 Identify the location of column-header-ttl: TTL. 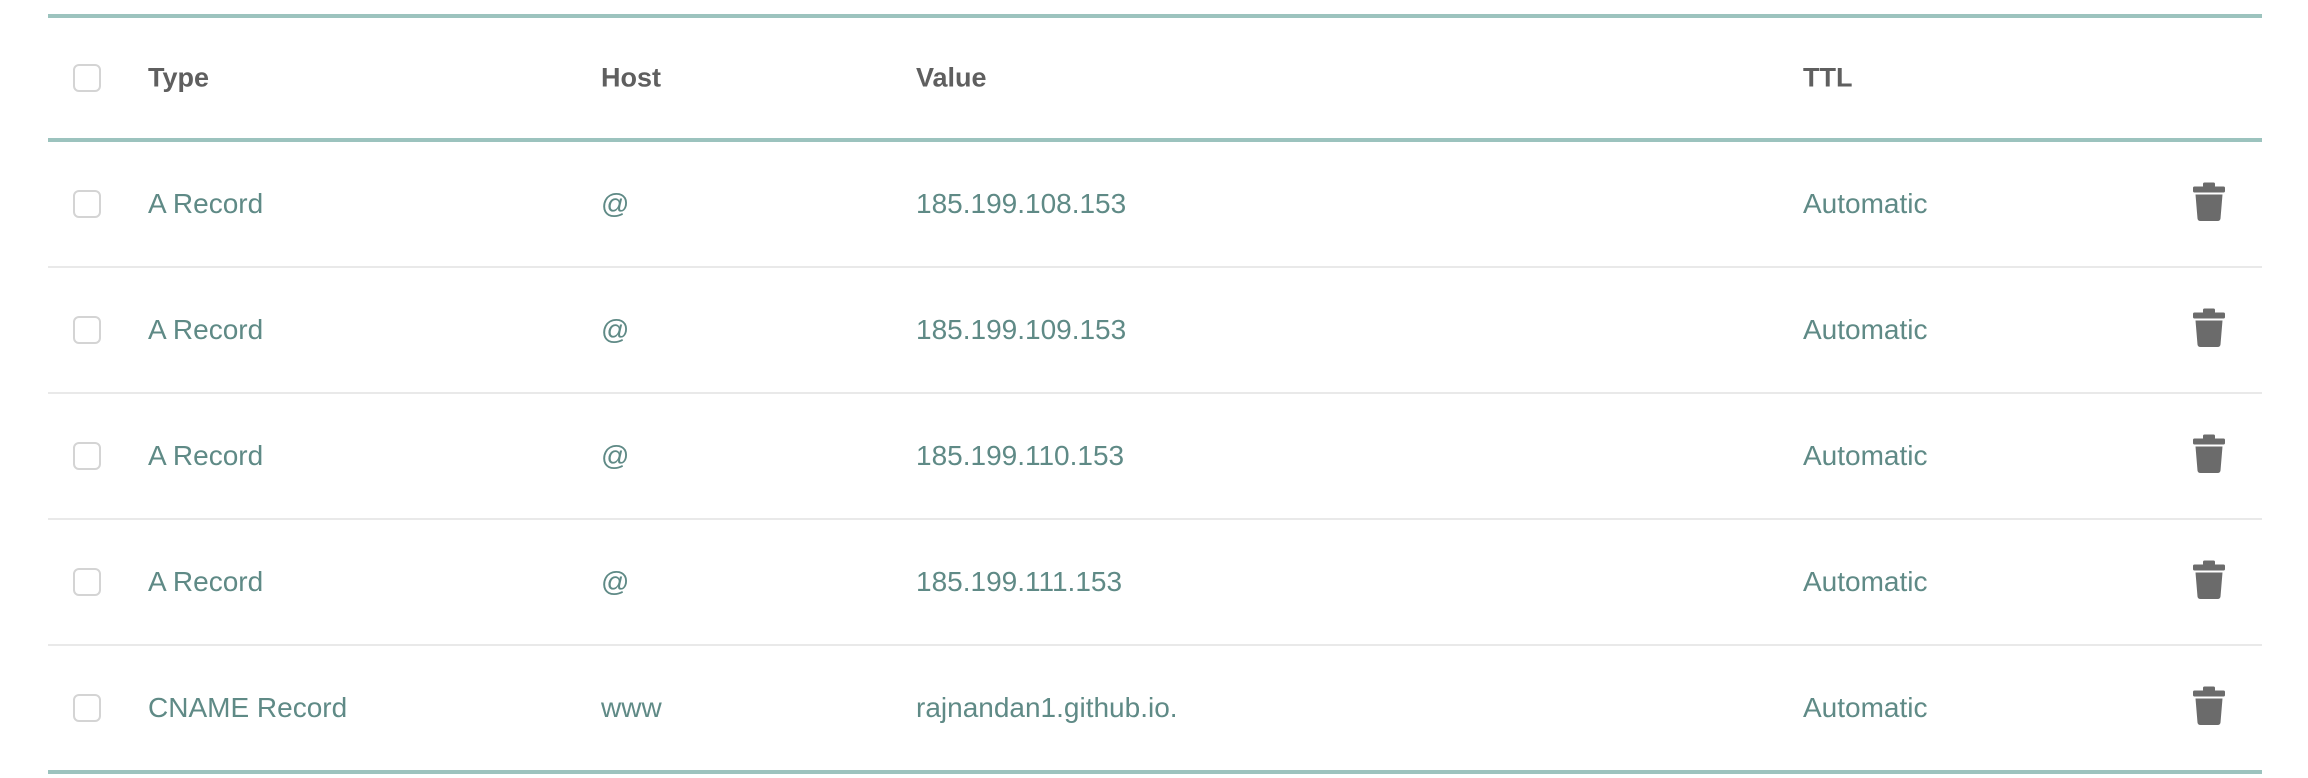
(1827, 78).